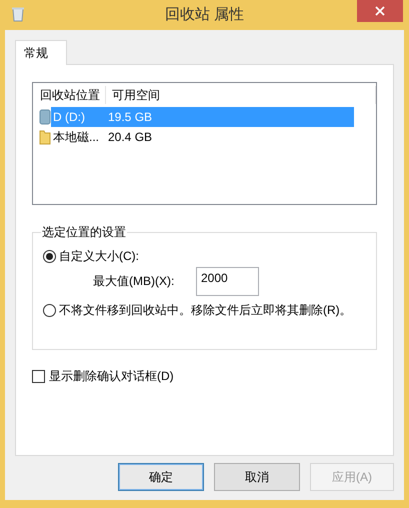  What do you see at coordinates (227, 281) in the screenshot?
I see `max-size-field: 2000` at bounding box center [227, 281].